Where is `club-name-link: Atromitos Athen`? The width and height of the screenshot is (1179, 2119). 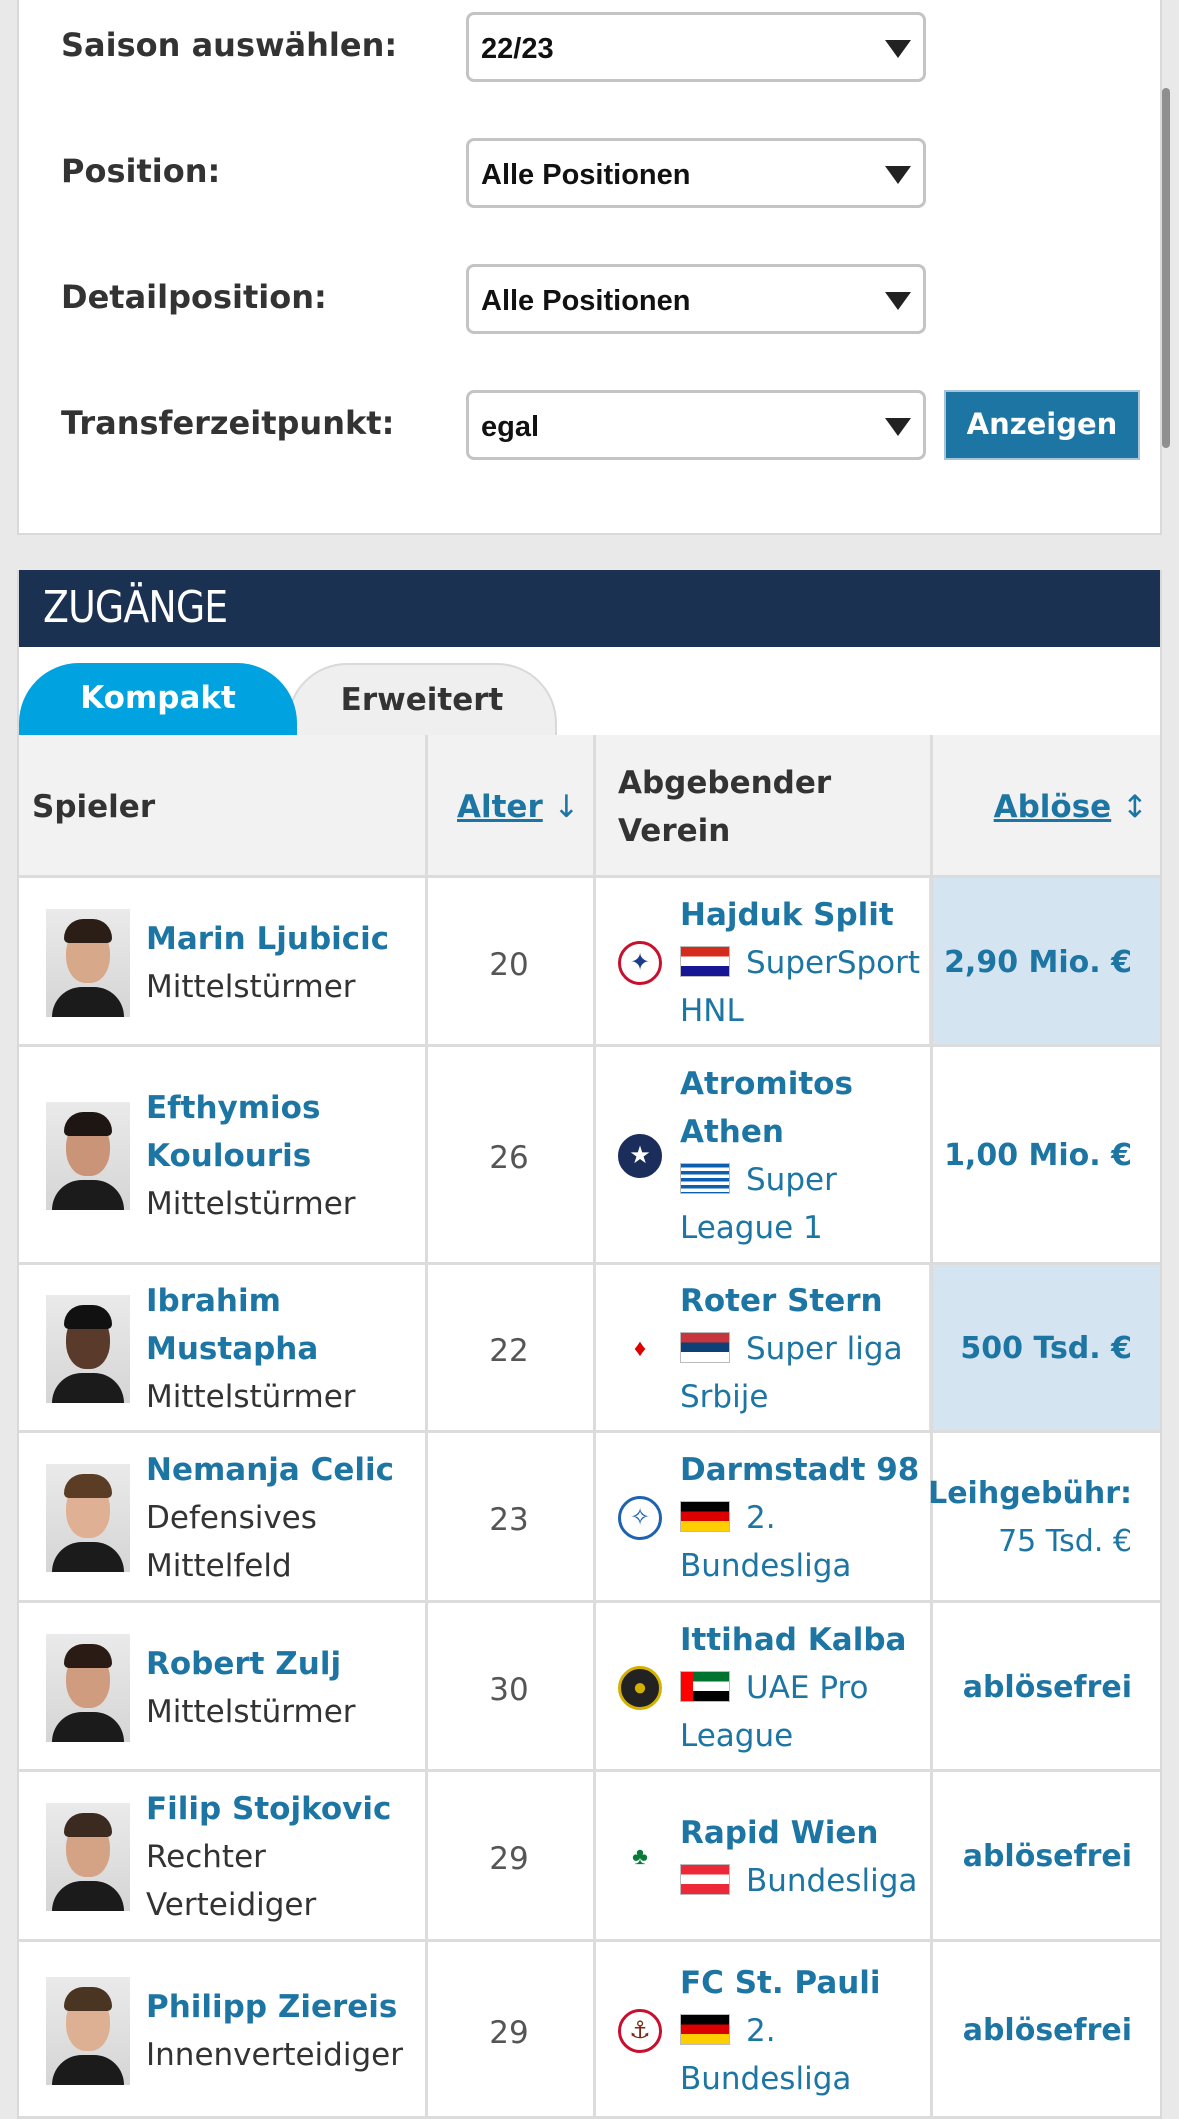
club-name-link: Atromitos Athen is located at coordinates (766, 1108).